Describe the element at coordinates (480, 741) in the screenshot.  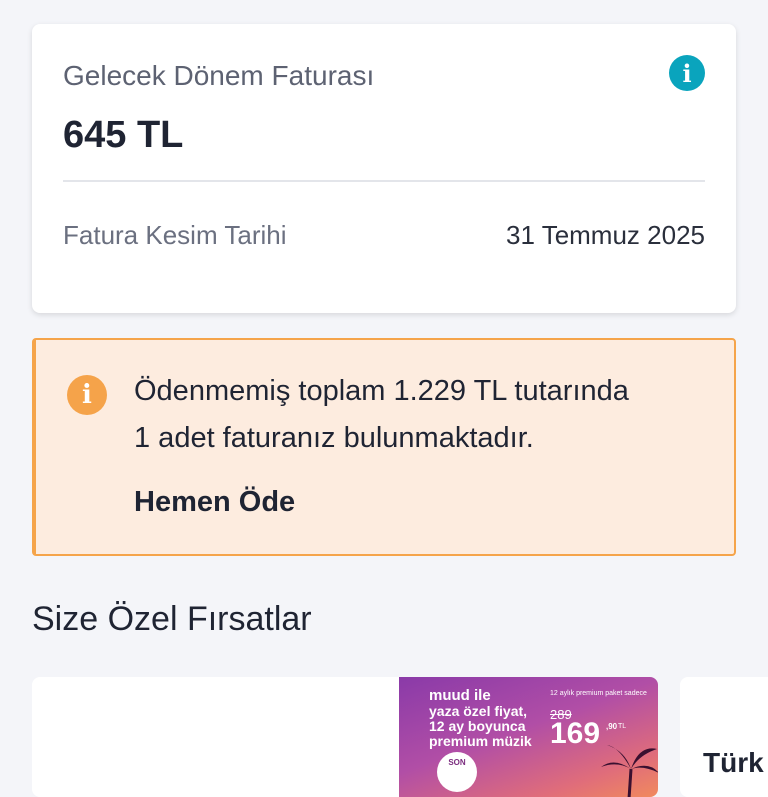
I see `banner-line-3: premium müzik` at that location.